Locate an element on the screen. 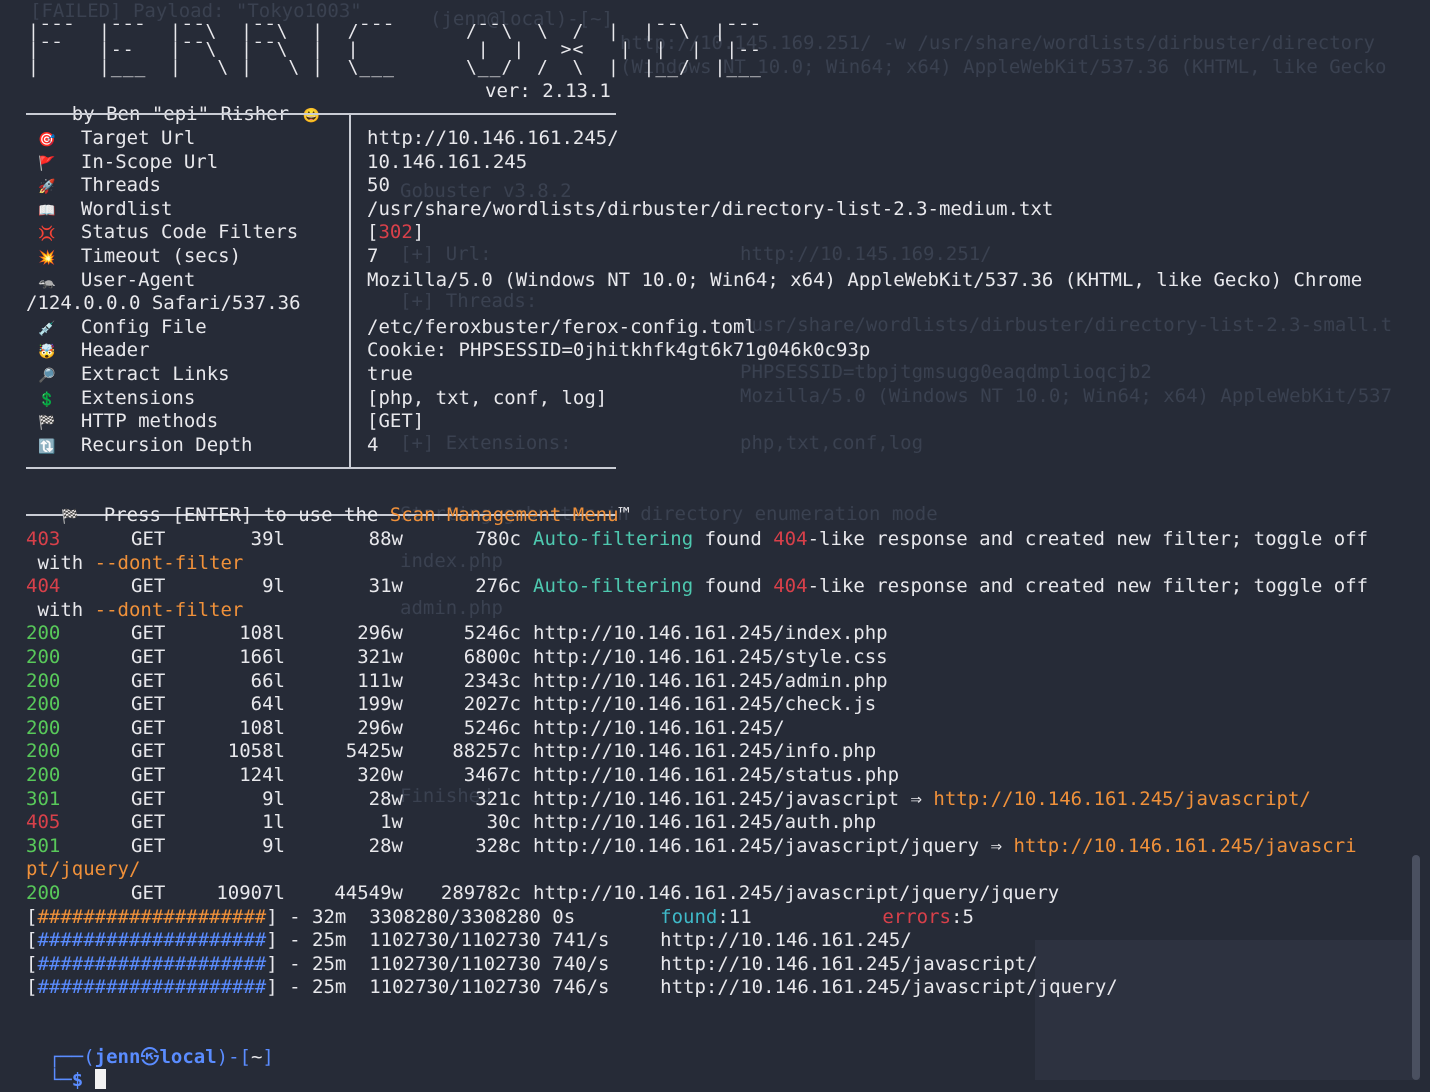 The height and width of the screenshot is (1092, 1430). result-link: http://10.146.161.245/status.php is located at coordinates (716, 775).